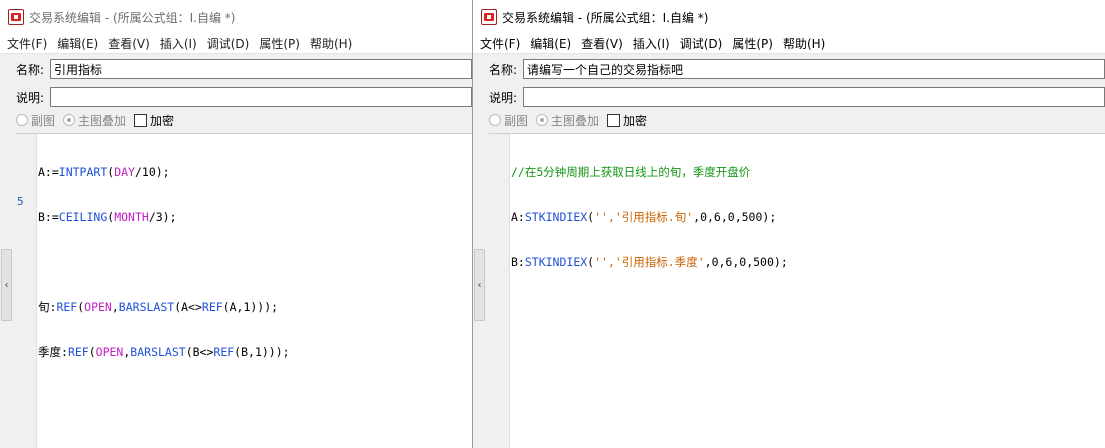  What do you see at coordinates (814, 69) in the screenshot?
I see `name-input: 请编写一个自己的交易指标吧` at bounding box center [814, 69].